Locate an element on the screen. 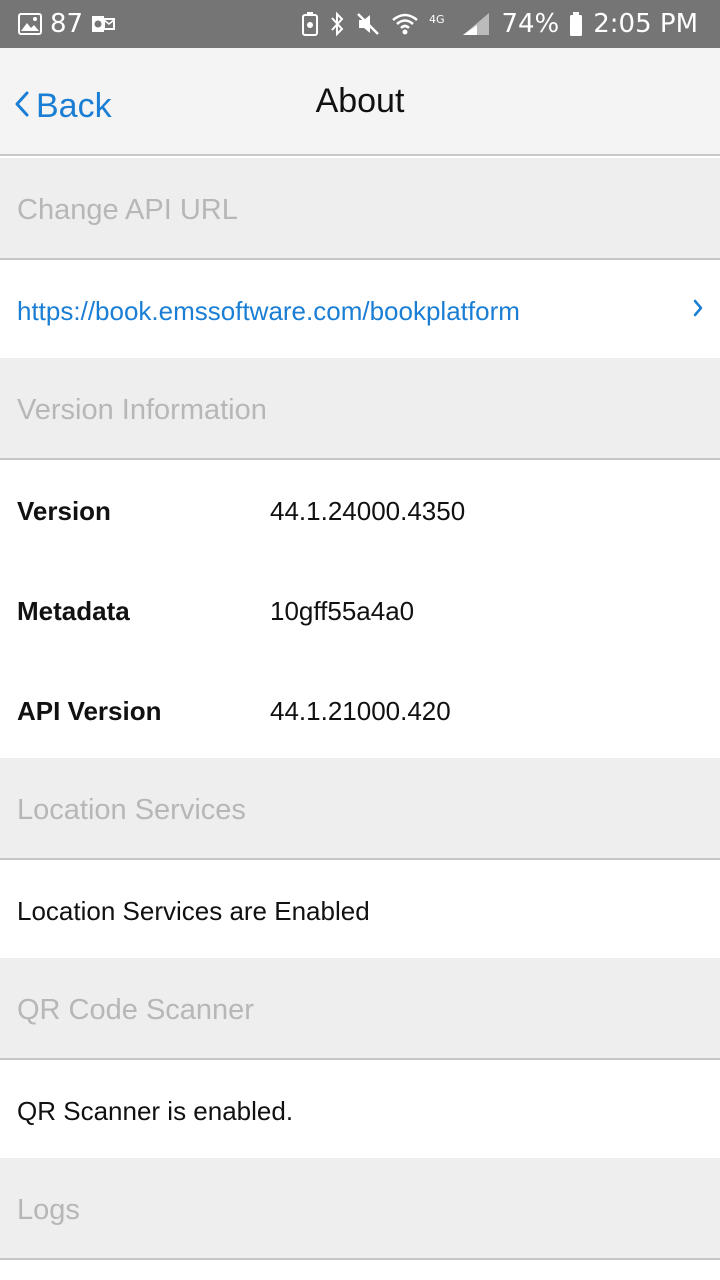 The image size is (720, 1280). battery-percent: 74% is located at coordinates (530, 24).